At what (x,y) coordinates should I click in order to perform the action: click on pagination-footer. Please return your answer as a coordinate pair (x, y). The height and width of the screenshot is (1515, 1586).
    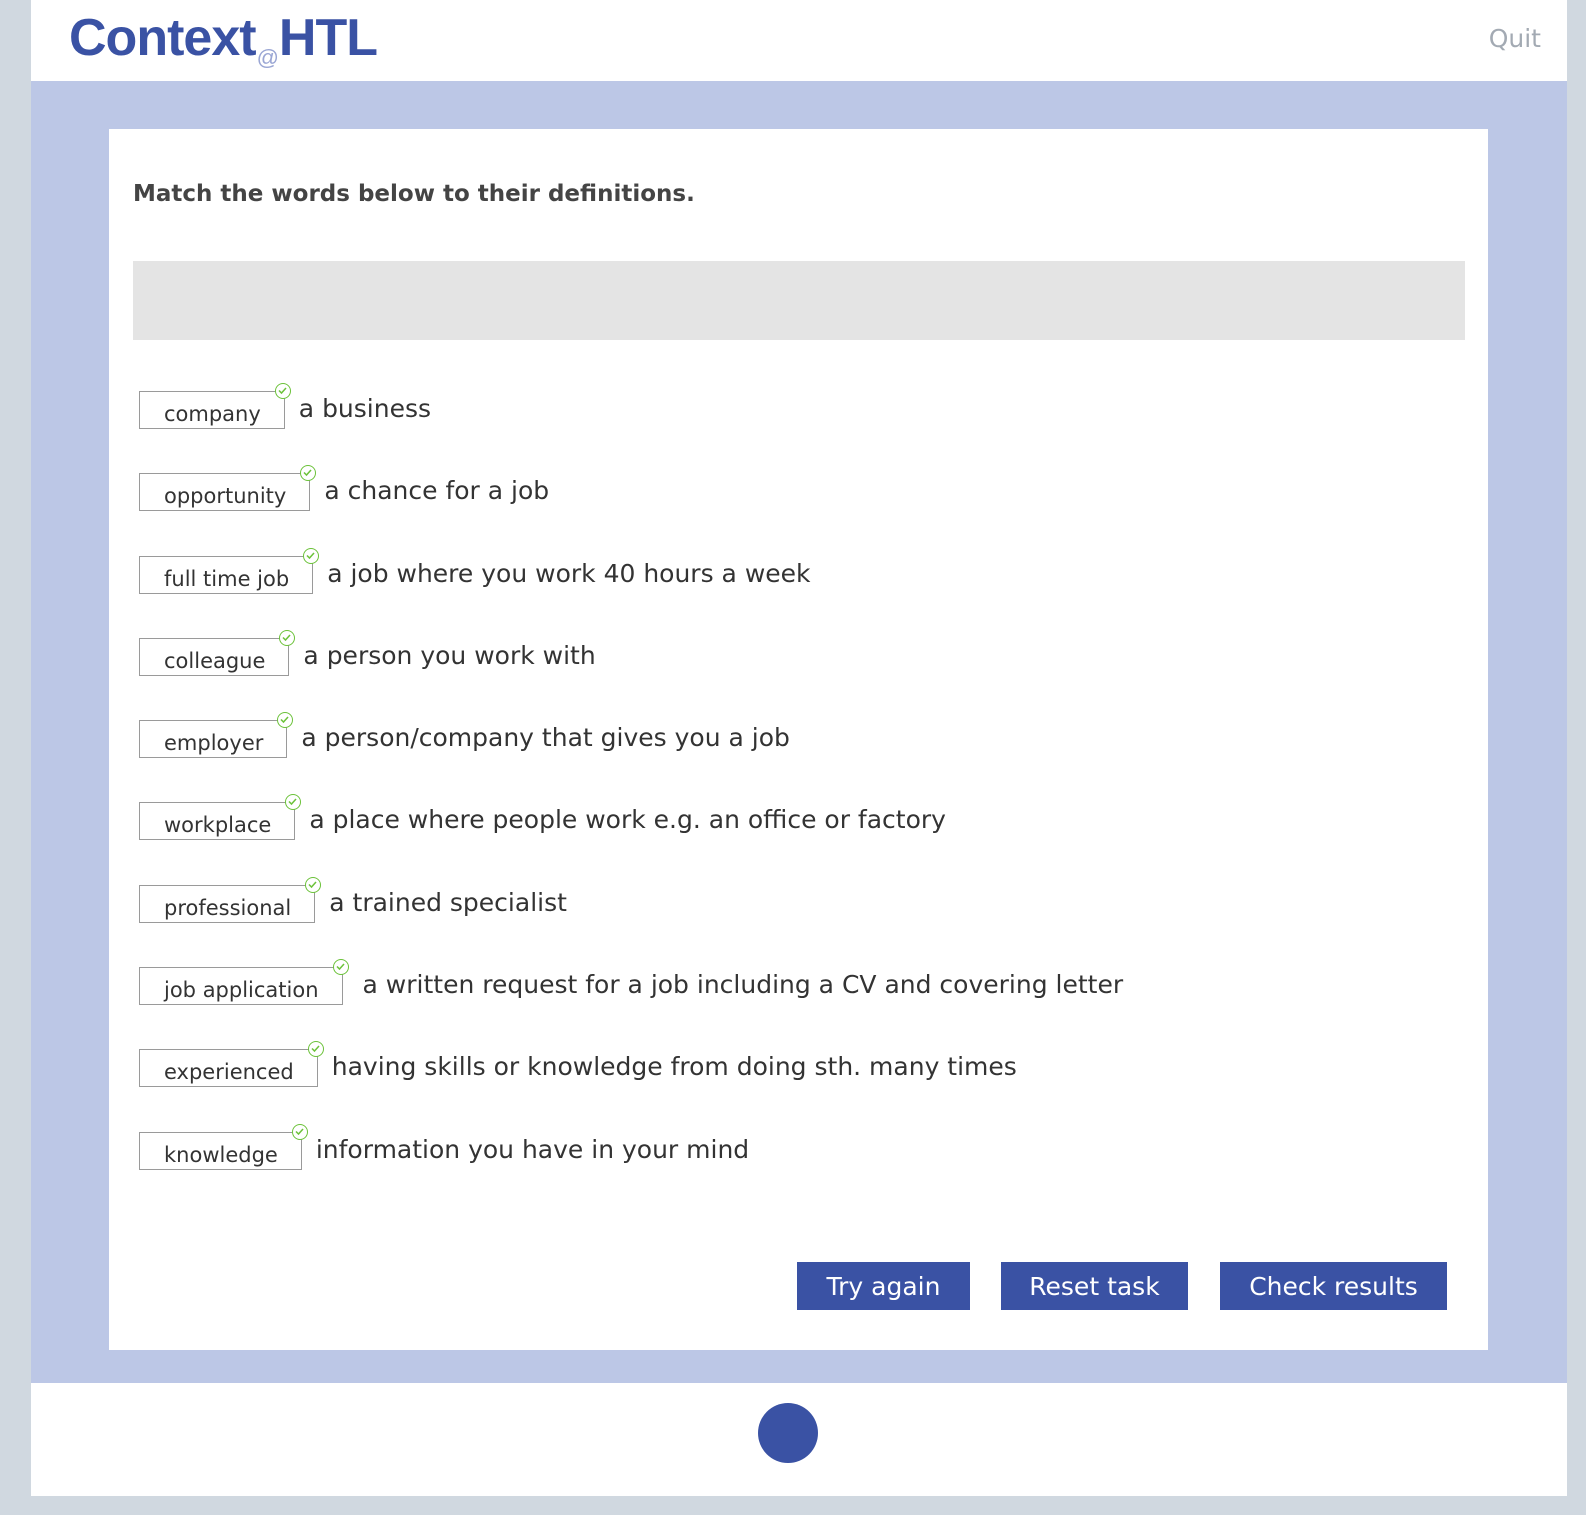
    Looking at the image, I should click on (799, 1439).